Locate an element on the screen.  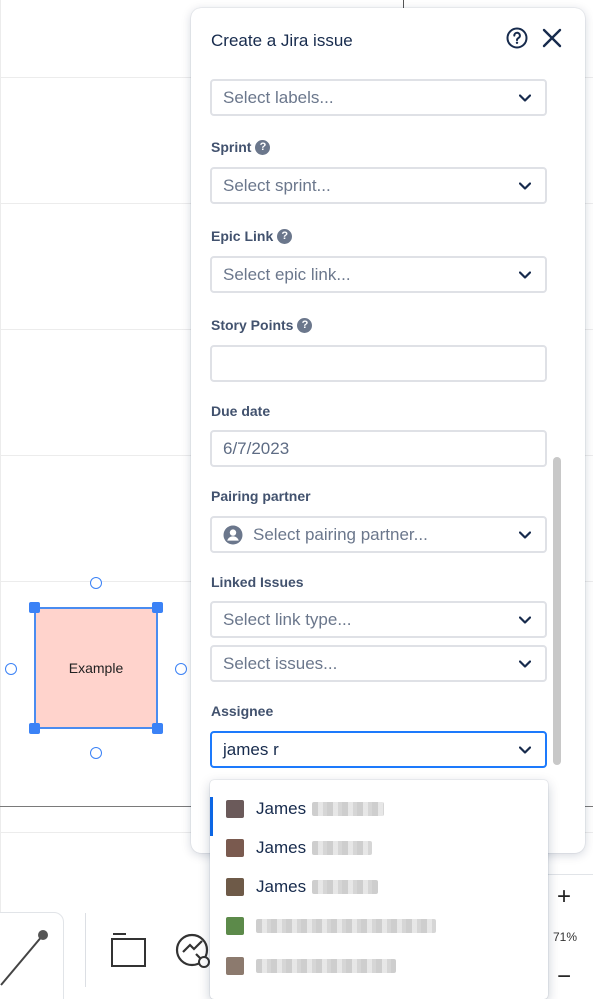
close-icon is located at coordinates (552, 38).